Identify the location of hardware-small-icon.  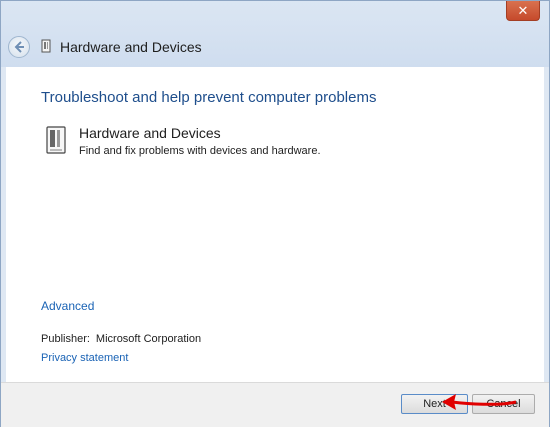
(46, 46).